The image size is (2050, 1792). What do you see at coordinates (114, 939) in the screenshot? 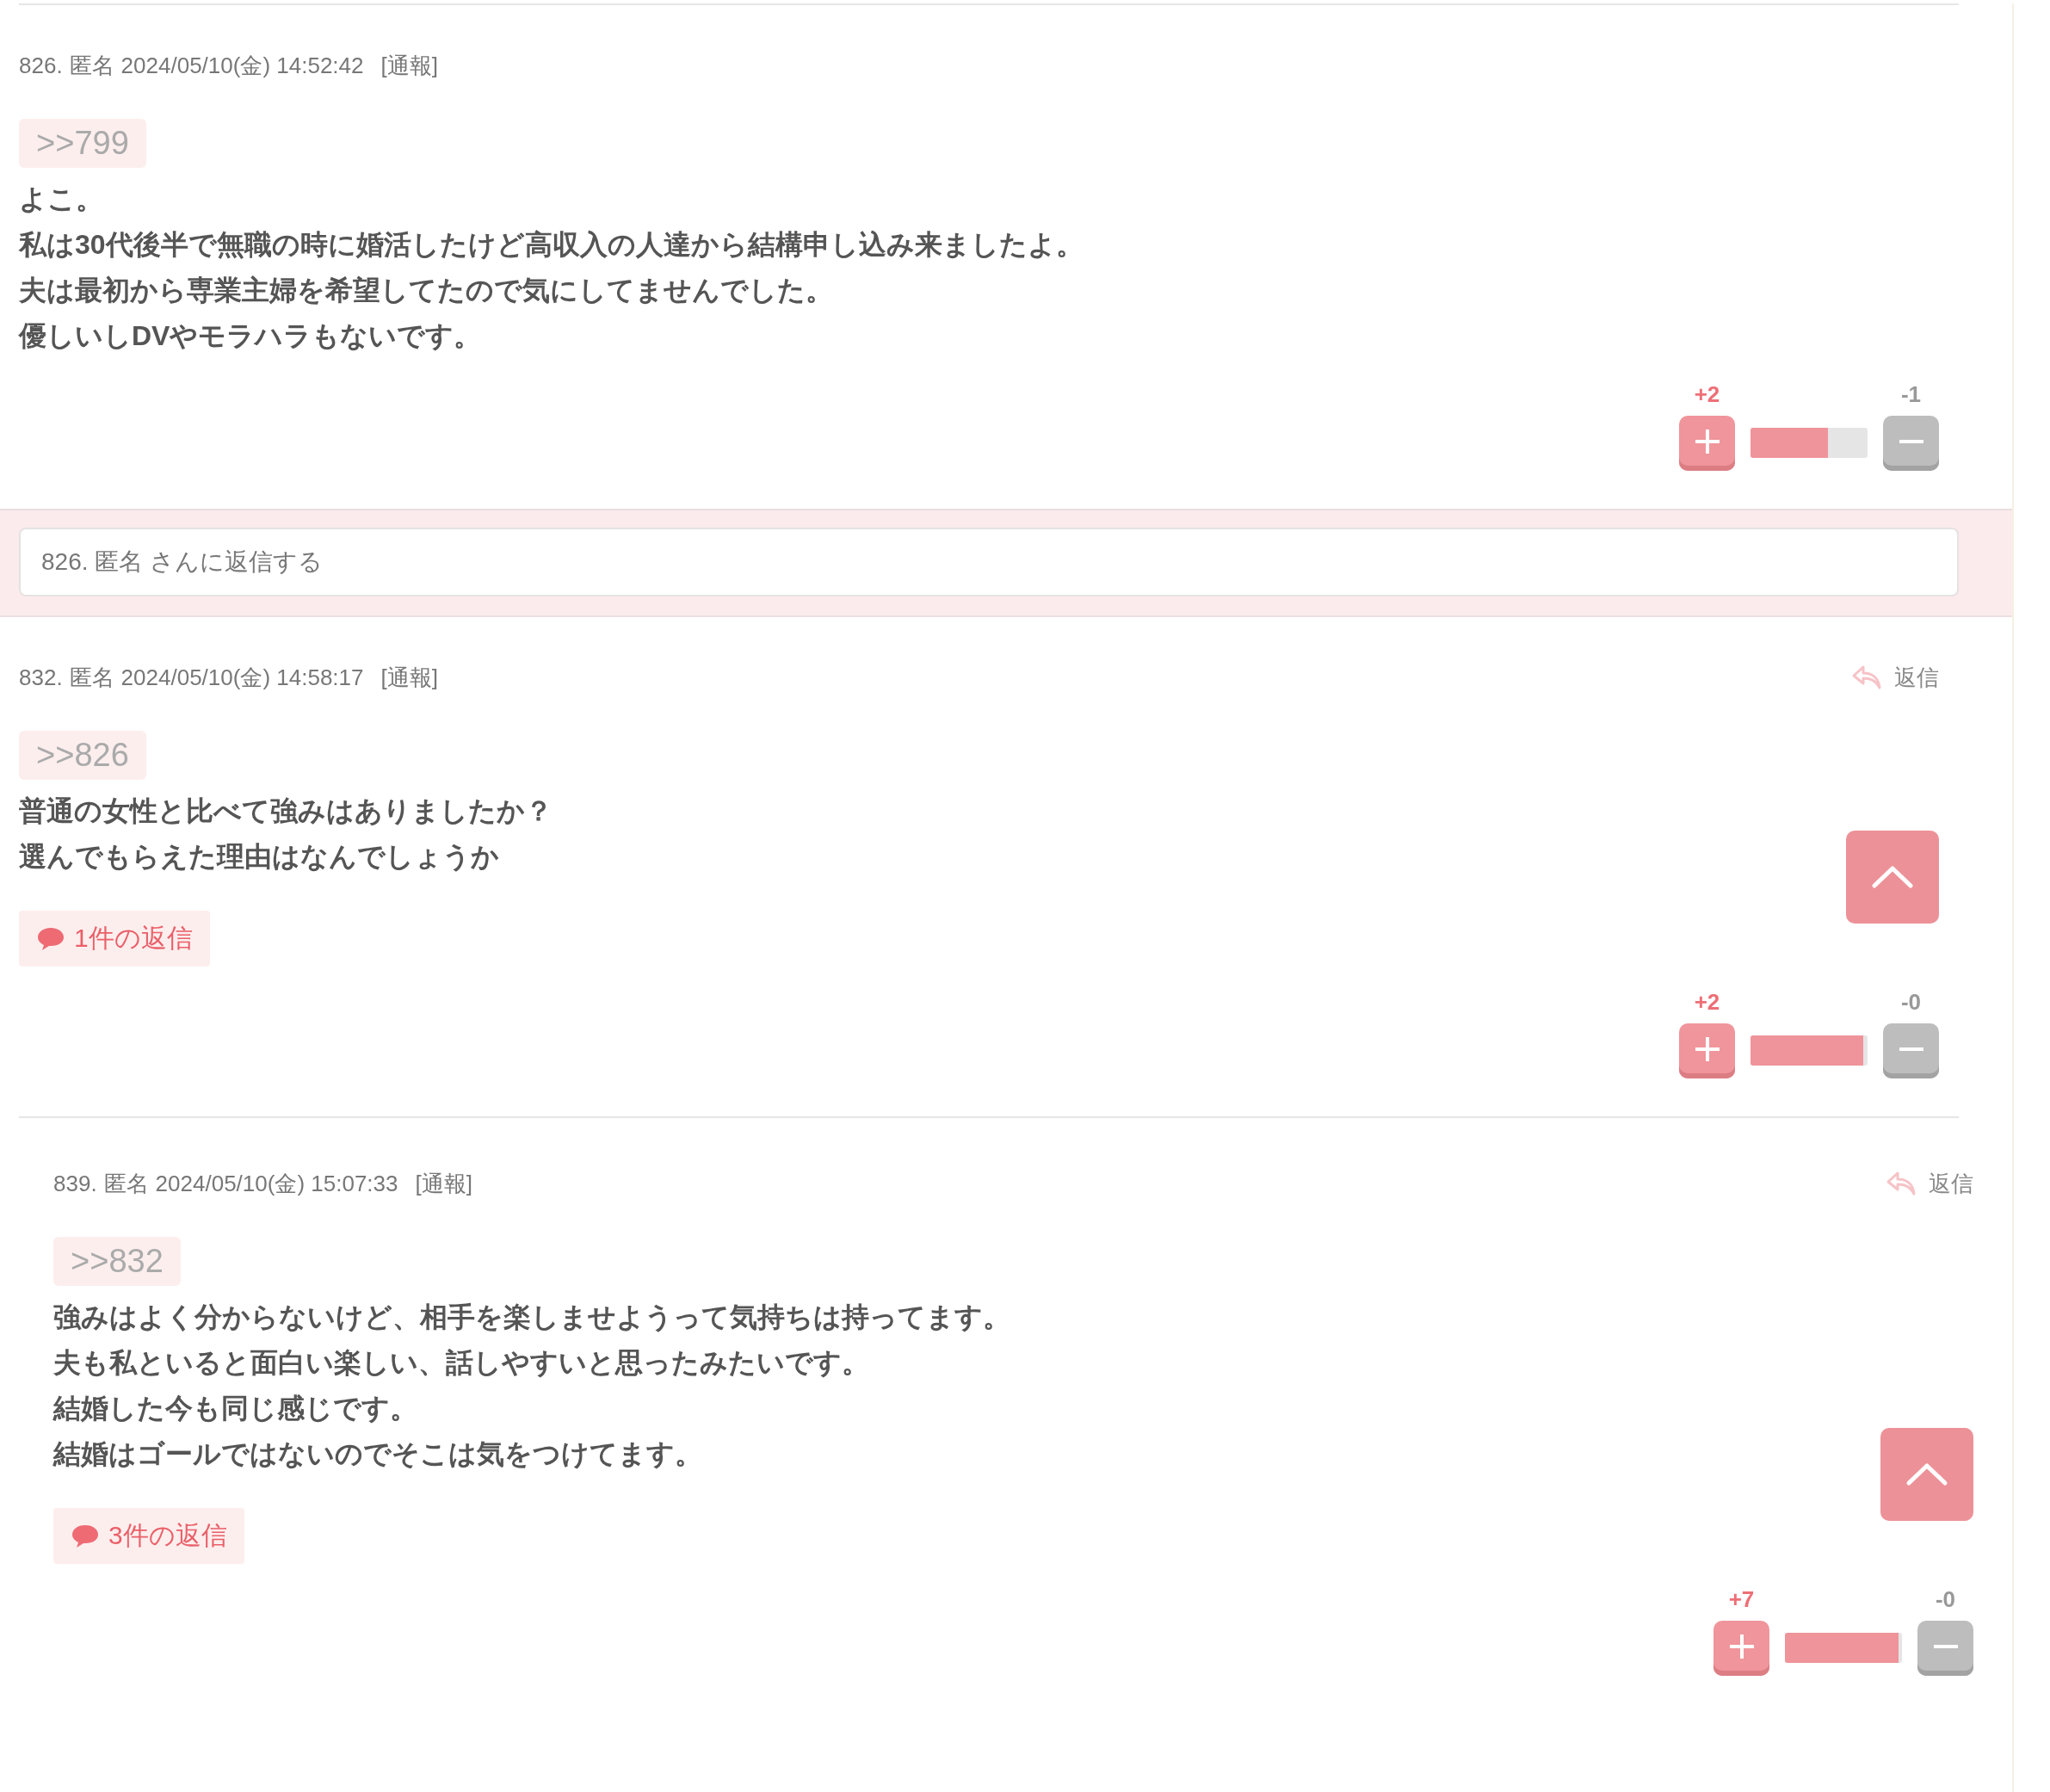
I see `replies-button: 1件の返信` at bounding box center [114, 939].